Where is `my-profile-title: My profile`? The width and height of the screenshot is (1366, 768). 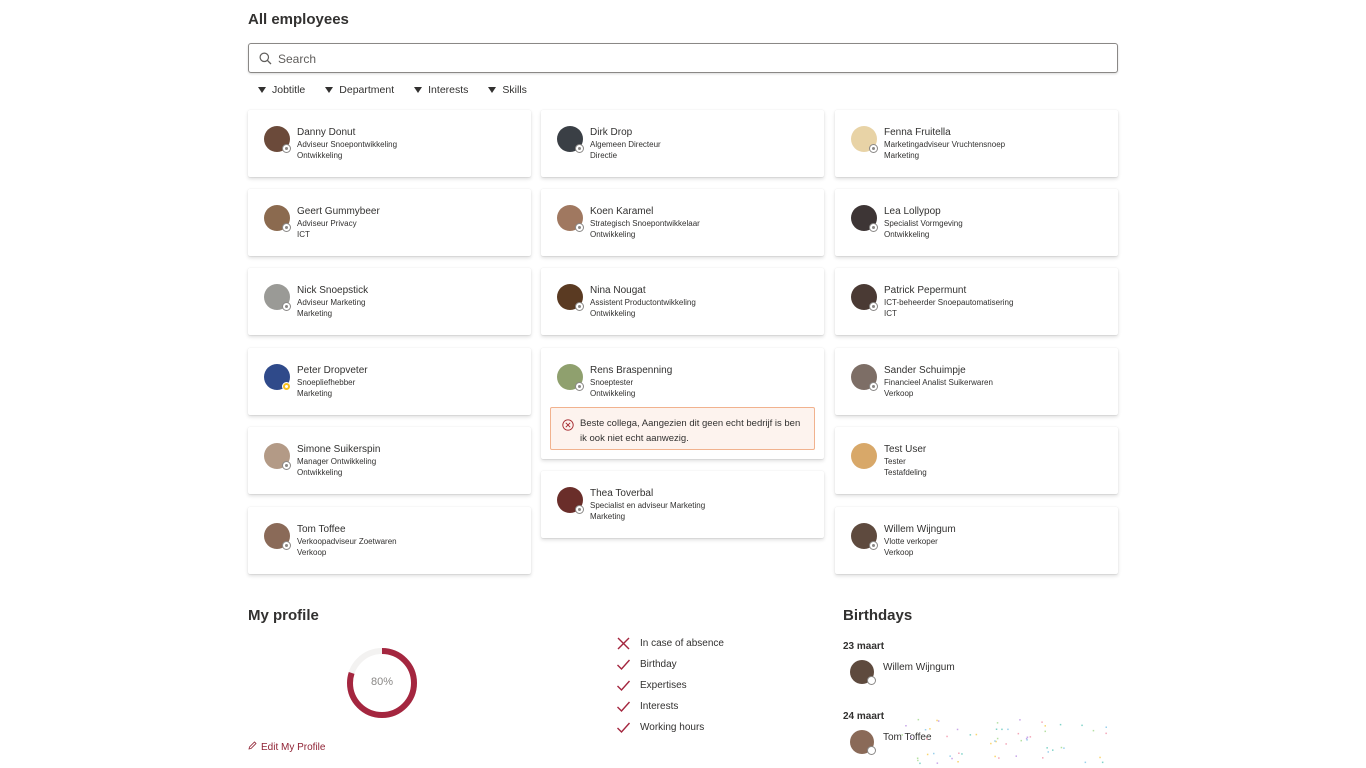 my-profile-title: My profile is located at coordinates (283, 615).